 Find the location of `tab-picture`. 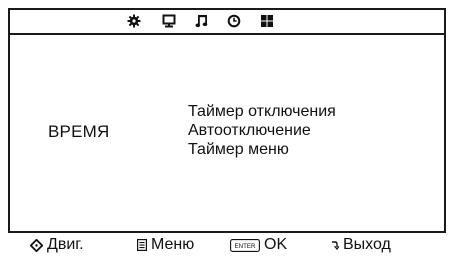

tab-picture is located at coordinates (169, 21).